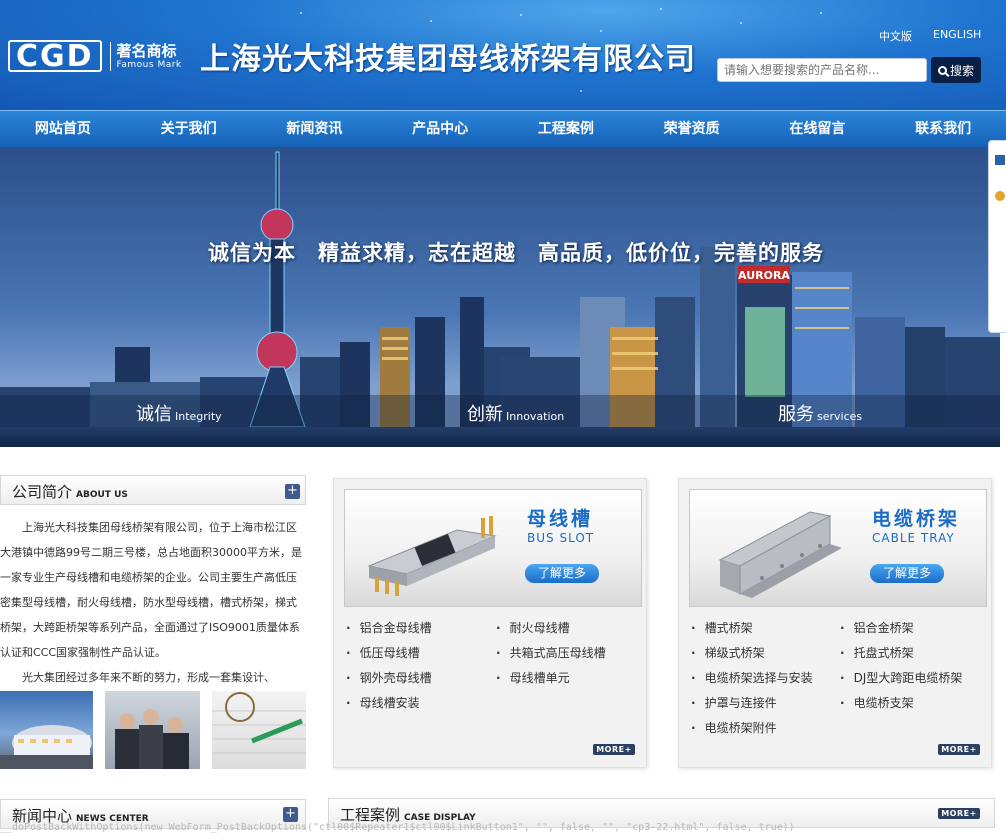 This screenshot has width=1006, height=833. What do you see at coordinates (916, 519) in the screenshot?
I see `cable-tray-title-cn: 电缆桥架` at bounding box center [916, 519].